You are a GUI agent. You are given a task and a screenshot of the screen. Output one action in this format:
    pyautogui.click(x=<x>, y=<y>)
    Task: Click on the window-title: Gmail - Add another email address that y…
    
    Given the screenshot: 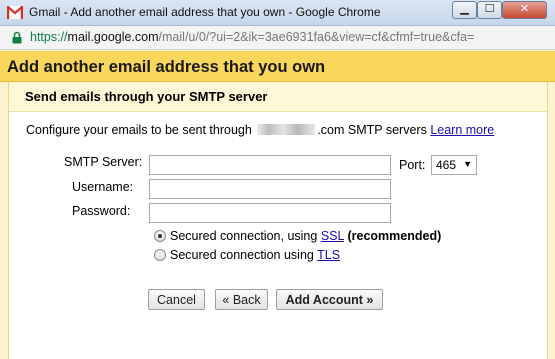 What is the action you would take?
    pyautogui.click(x=205, y=12)
    